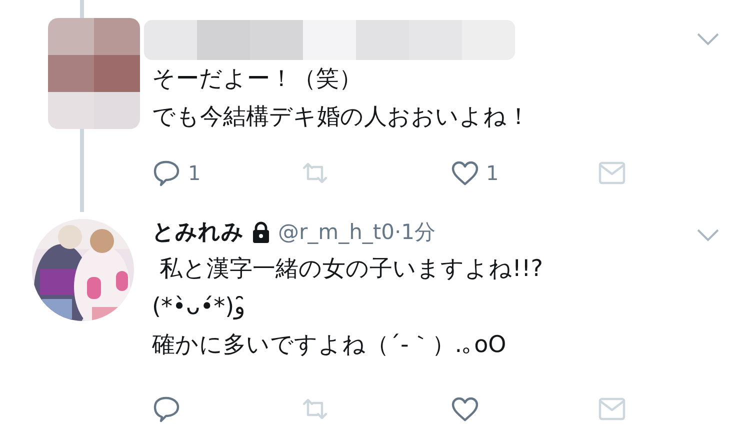  I want to click on tweet-text: 確かに多いですよね（´-｀）.｡oO, so click(330, 345).